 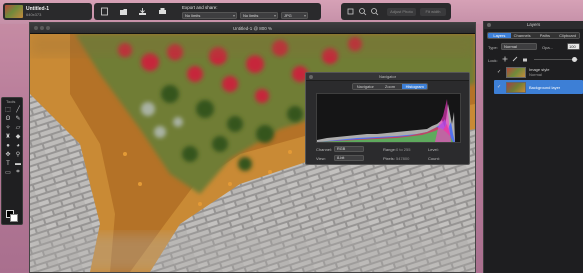 What do you see at coordinates (493, 47) in the screenshot?
I see `blend-type-label: Type:` at bounding box center [493, 47].